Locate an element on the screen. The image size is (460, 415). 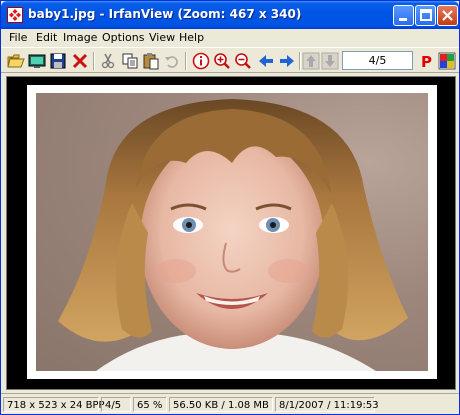
status-index: 4/5 is located at coordinates (116, 404).